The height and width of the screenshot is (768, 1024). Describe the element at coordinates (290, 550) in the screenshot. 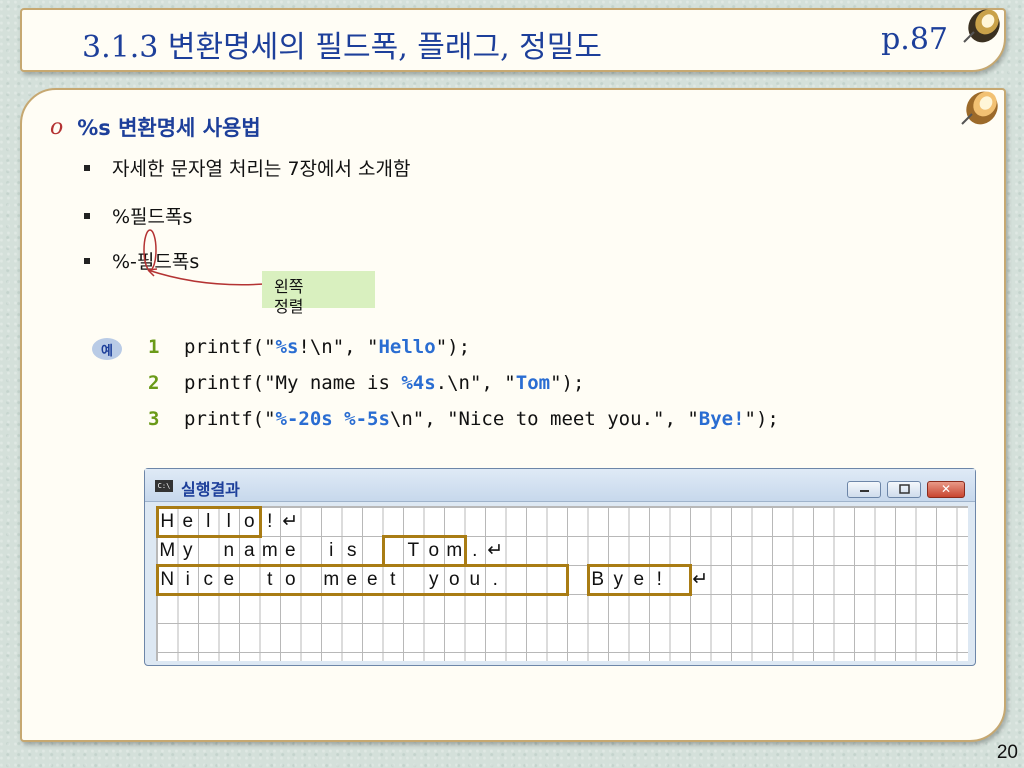

I see `output-char: e` at that location.